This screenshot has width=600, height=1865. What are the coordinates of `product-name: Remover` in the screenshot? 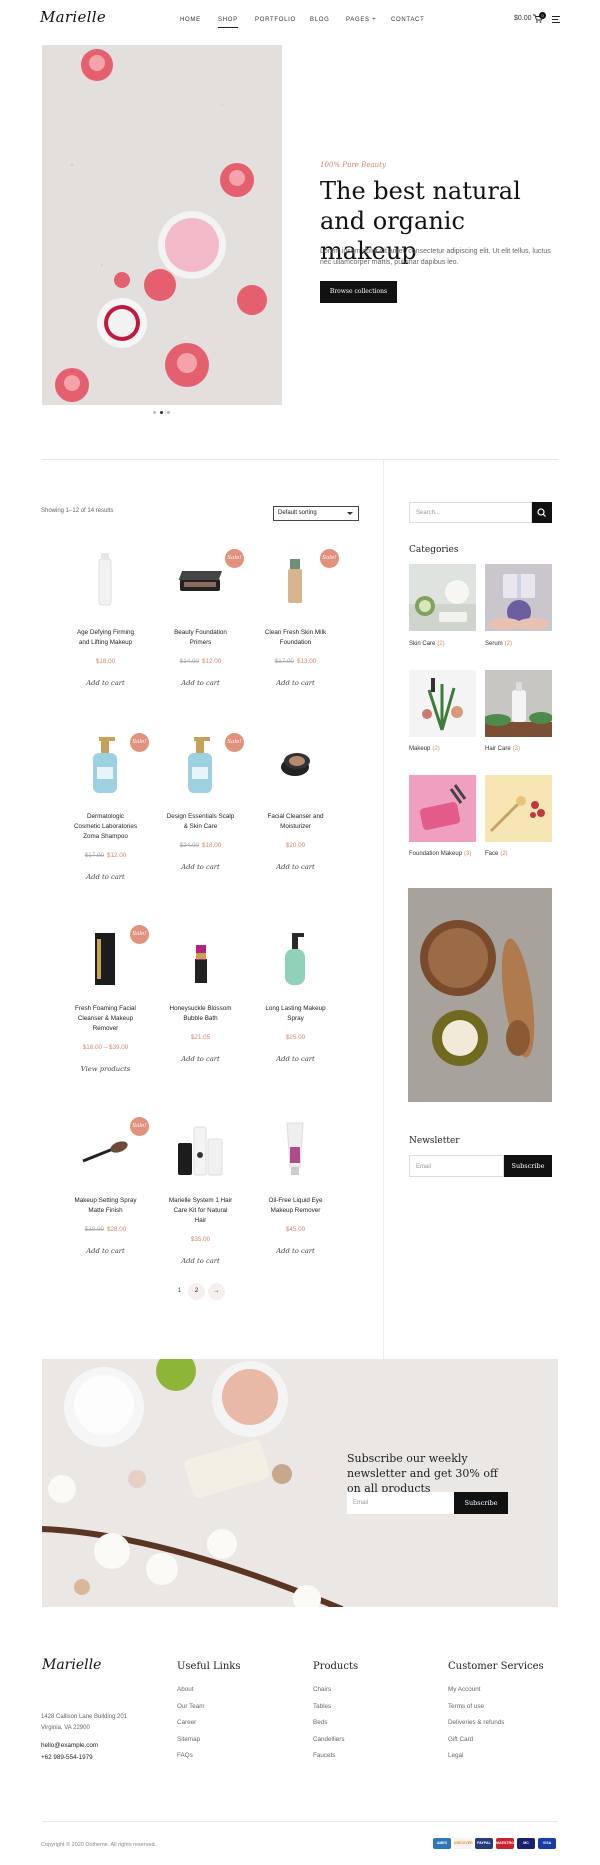 It's located at (105, 1029).